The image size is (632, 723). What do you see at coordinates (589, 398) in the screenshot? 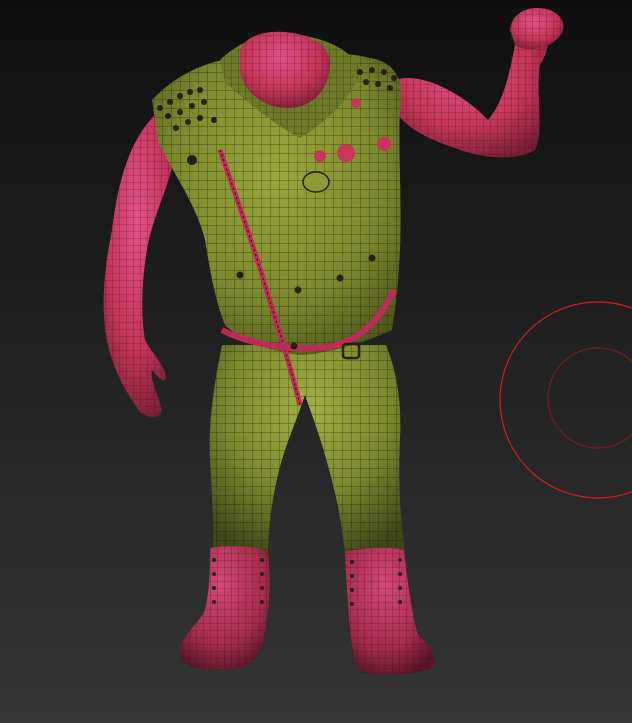
I see `brush-inner-ring` at bounding box center [589, 398].